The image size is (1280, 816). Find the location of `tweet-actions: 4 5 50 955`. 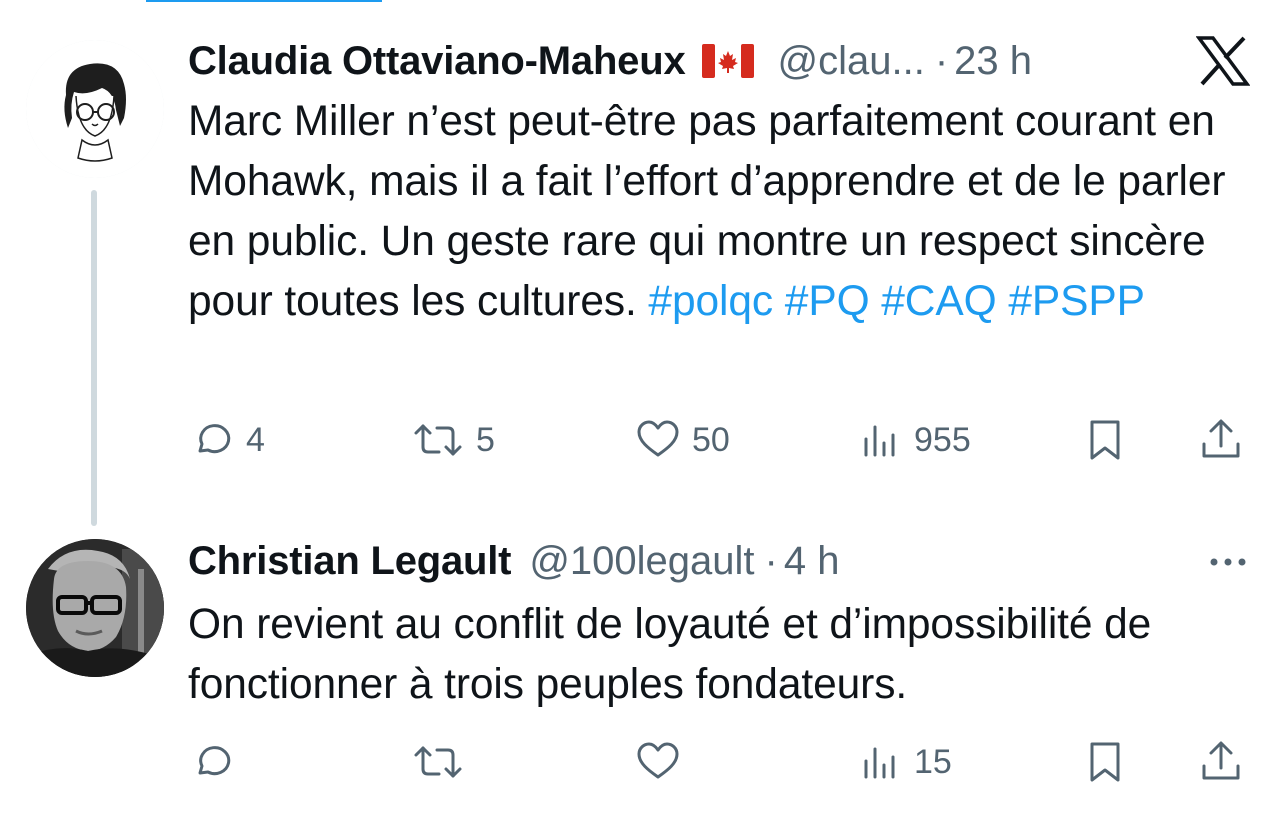

tweet-actions: 4 5 50 955 is located at coordinates (640, 440).